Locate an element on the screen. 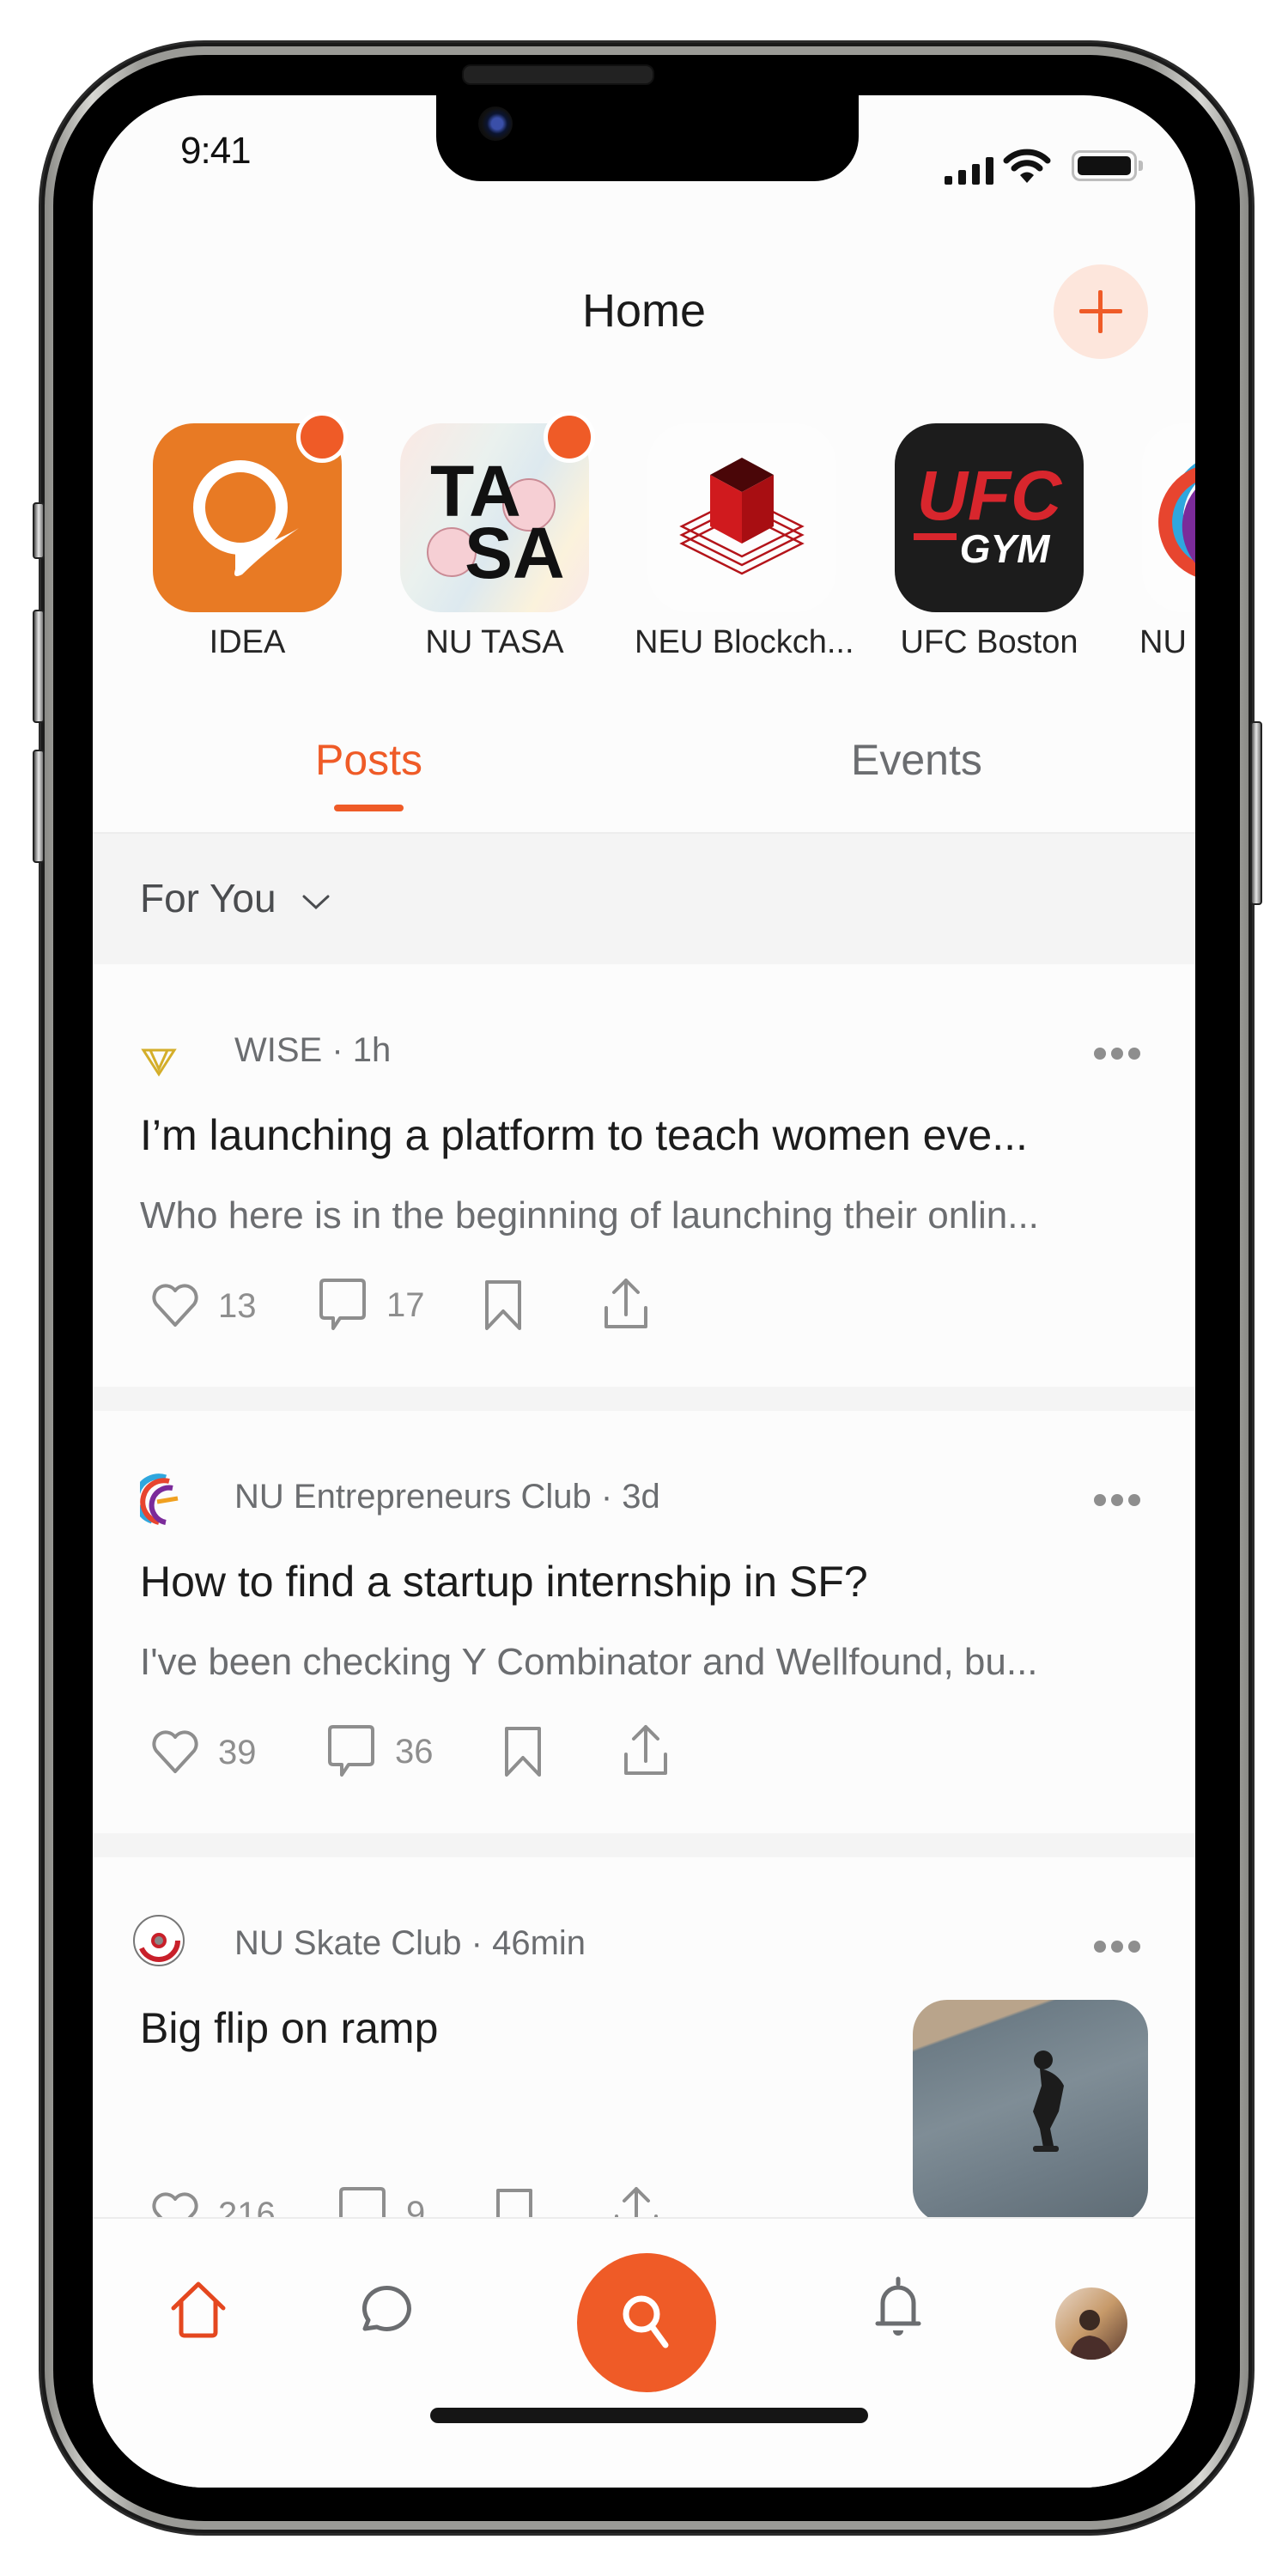  battery-icon is located at coordinates (1104, 165).